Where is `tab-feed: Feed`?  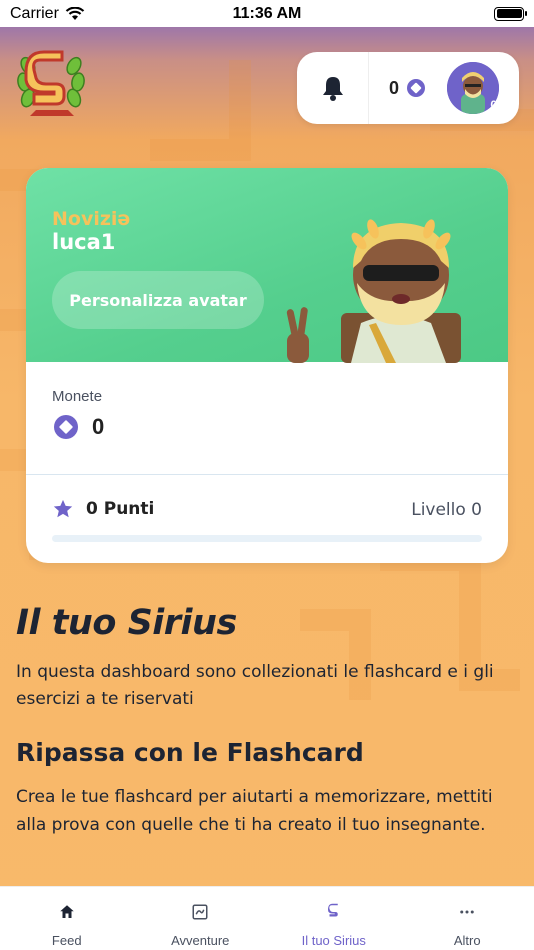
tab-feed: Feed is located at coordinates (67, 918).